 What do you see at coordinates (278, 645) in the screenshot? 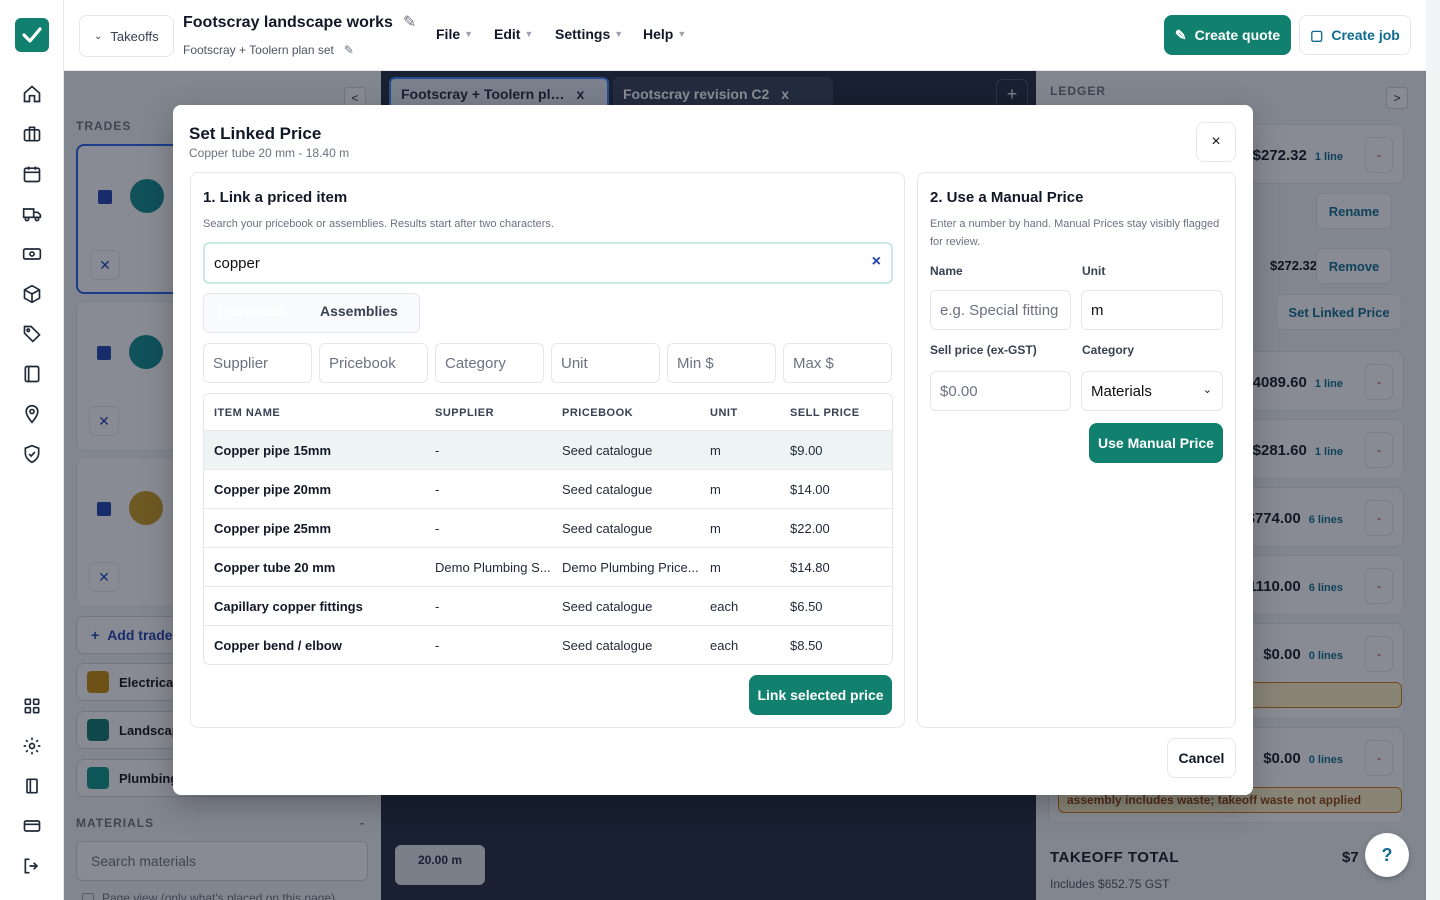
I see `cell-item-name: Copper bend / elbow` at bounding box center [278, 645].